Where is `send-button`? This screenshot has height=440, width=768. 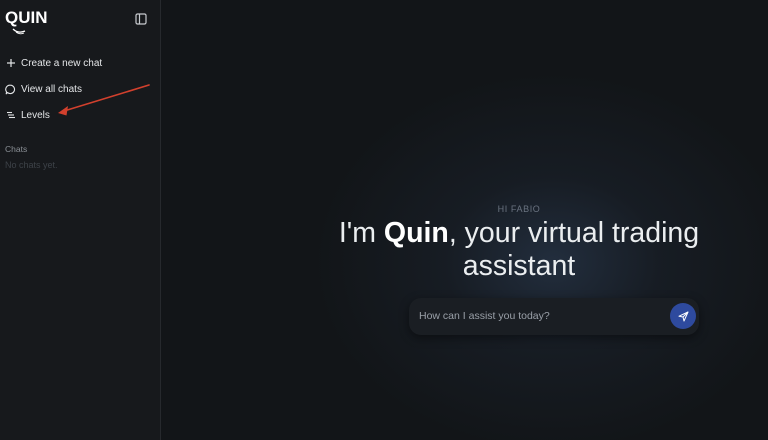
send-button is located at coordinates (683, 316).